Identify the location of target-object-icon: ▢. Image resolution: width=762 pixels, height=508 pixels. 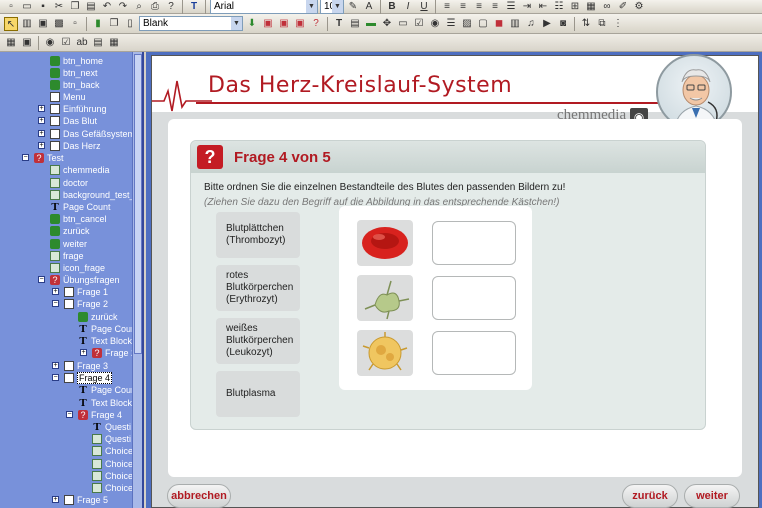
(483, 24).